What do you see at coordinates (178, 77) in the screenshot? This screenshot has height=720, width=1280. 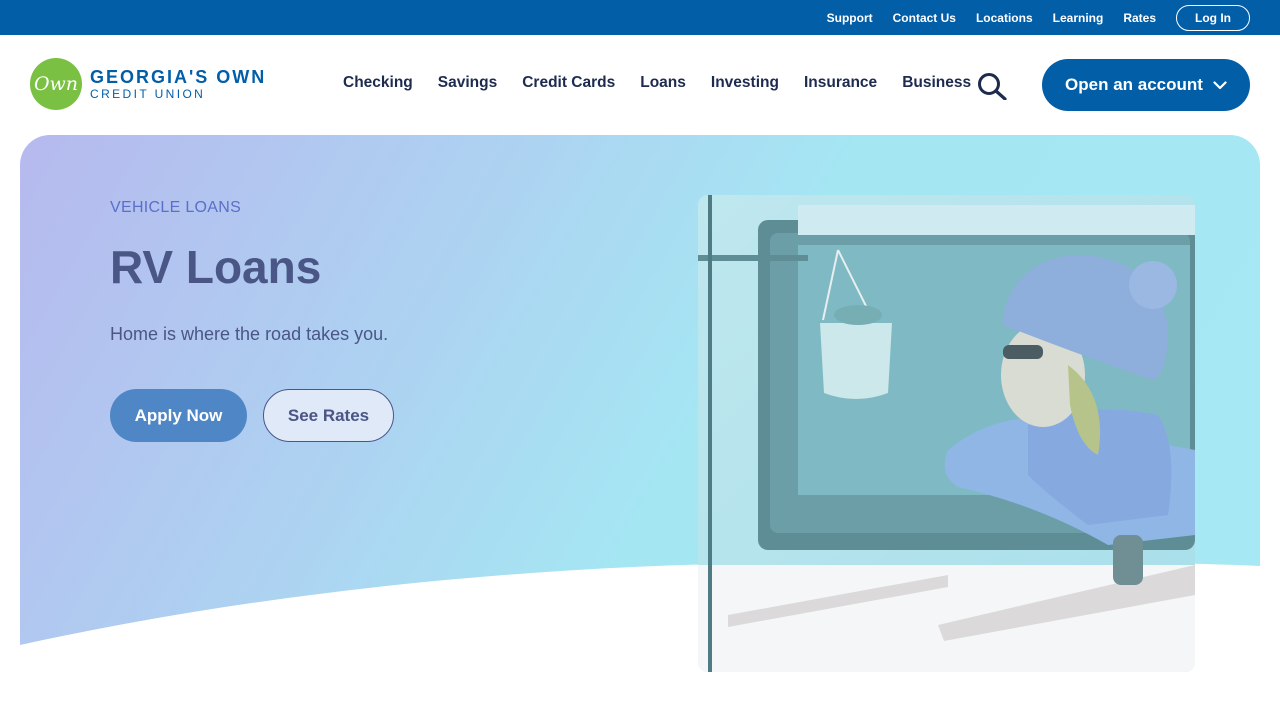 I see `logo-name: GEORGIA'S OWN` at bounding box center [178, 77].